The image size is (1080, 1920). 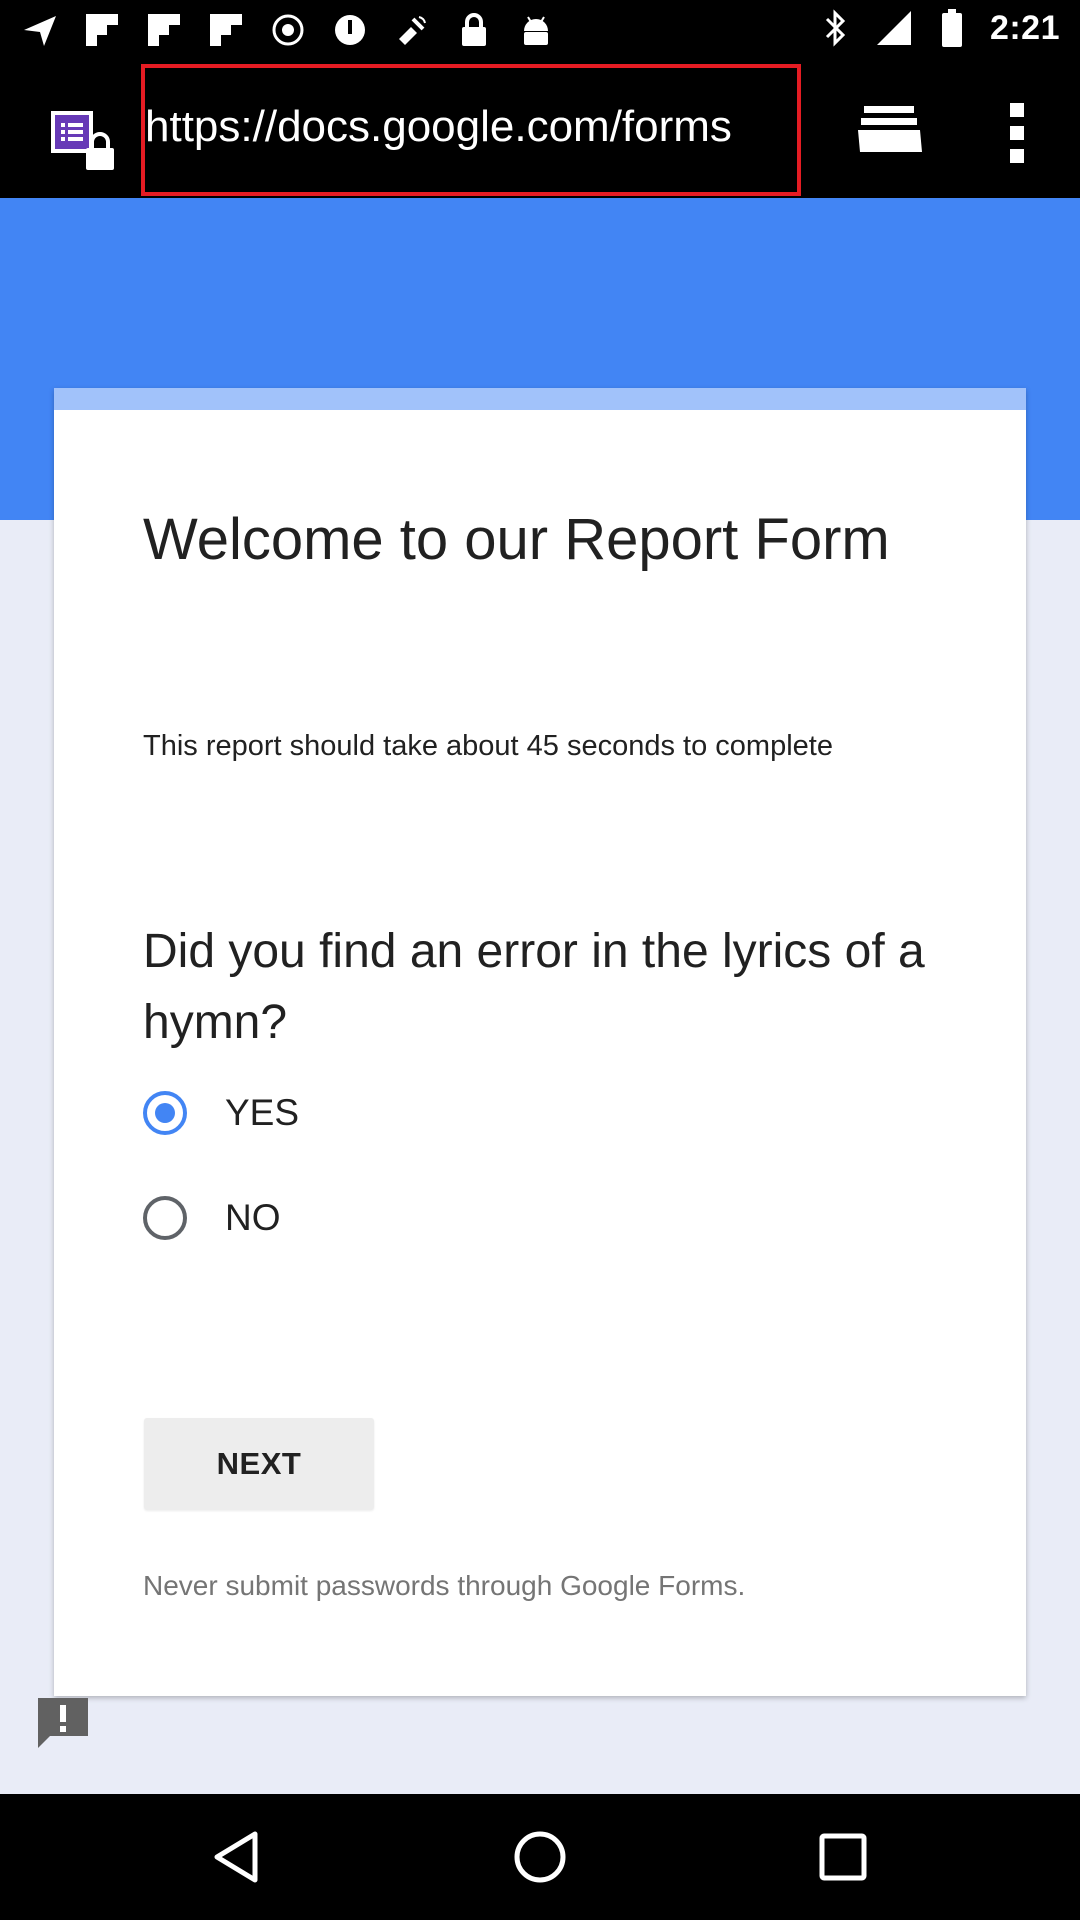 What do you see at coordinates (350, 30) in the screenshot?
I see `vpn-key-icon` at bounding box center [350, 30].